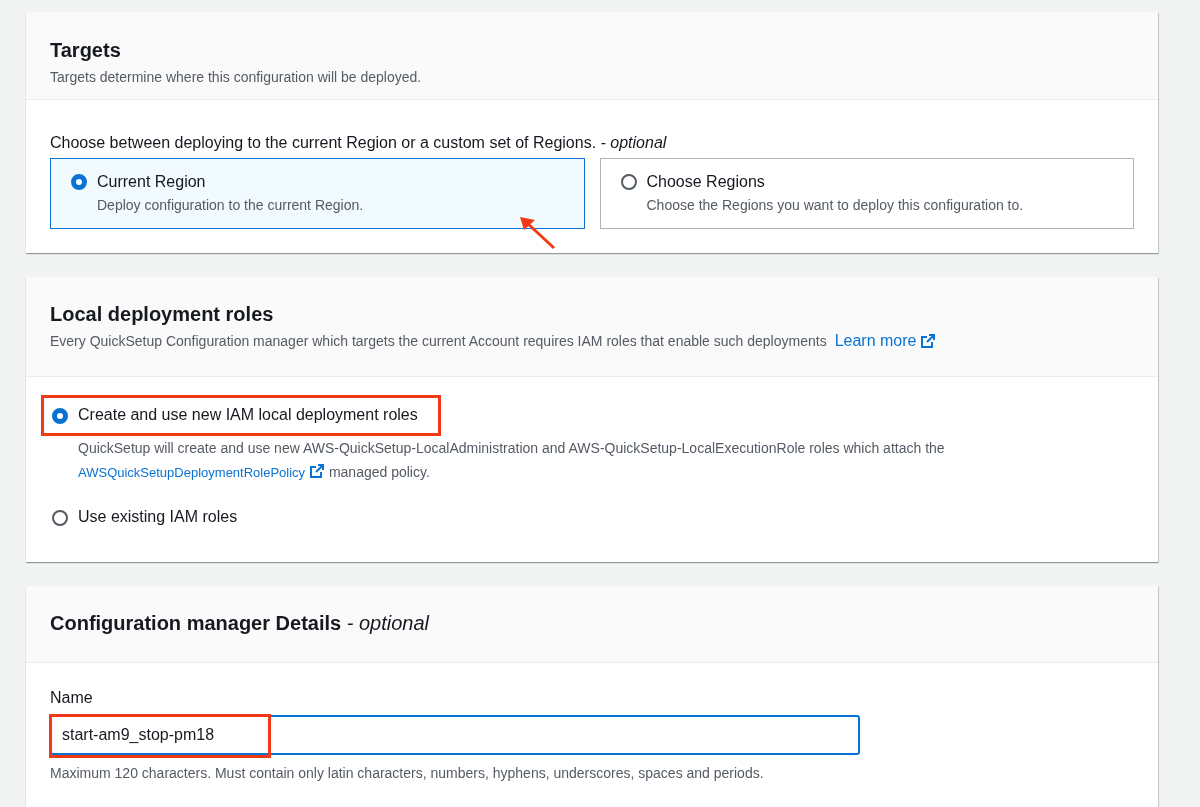 The image size is (1200, 807). I want to click on name-input-field: start-am9_stop-pm18, so click(455, 735).